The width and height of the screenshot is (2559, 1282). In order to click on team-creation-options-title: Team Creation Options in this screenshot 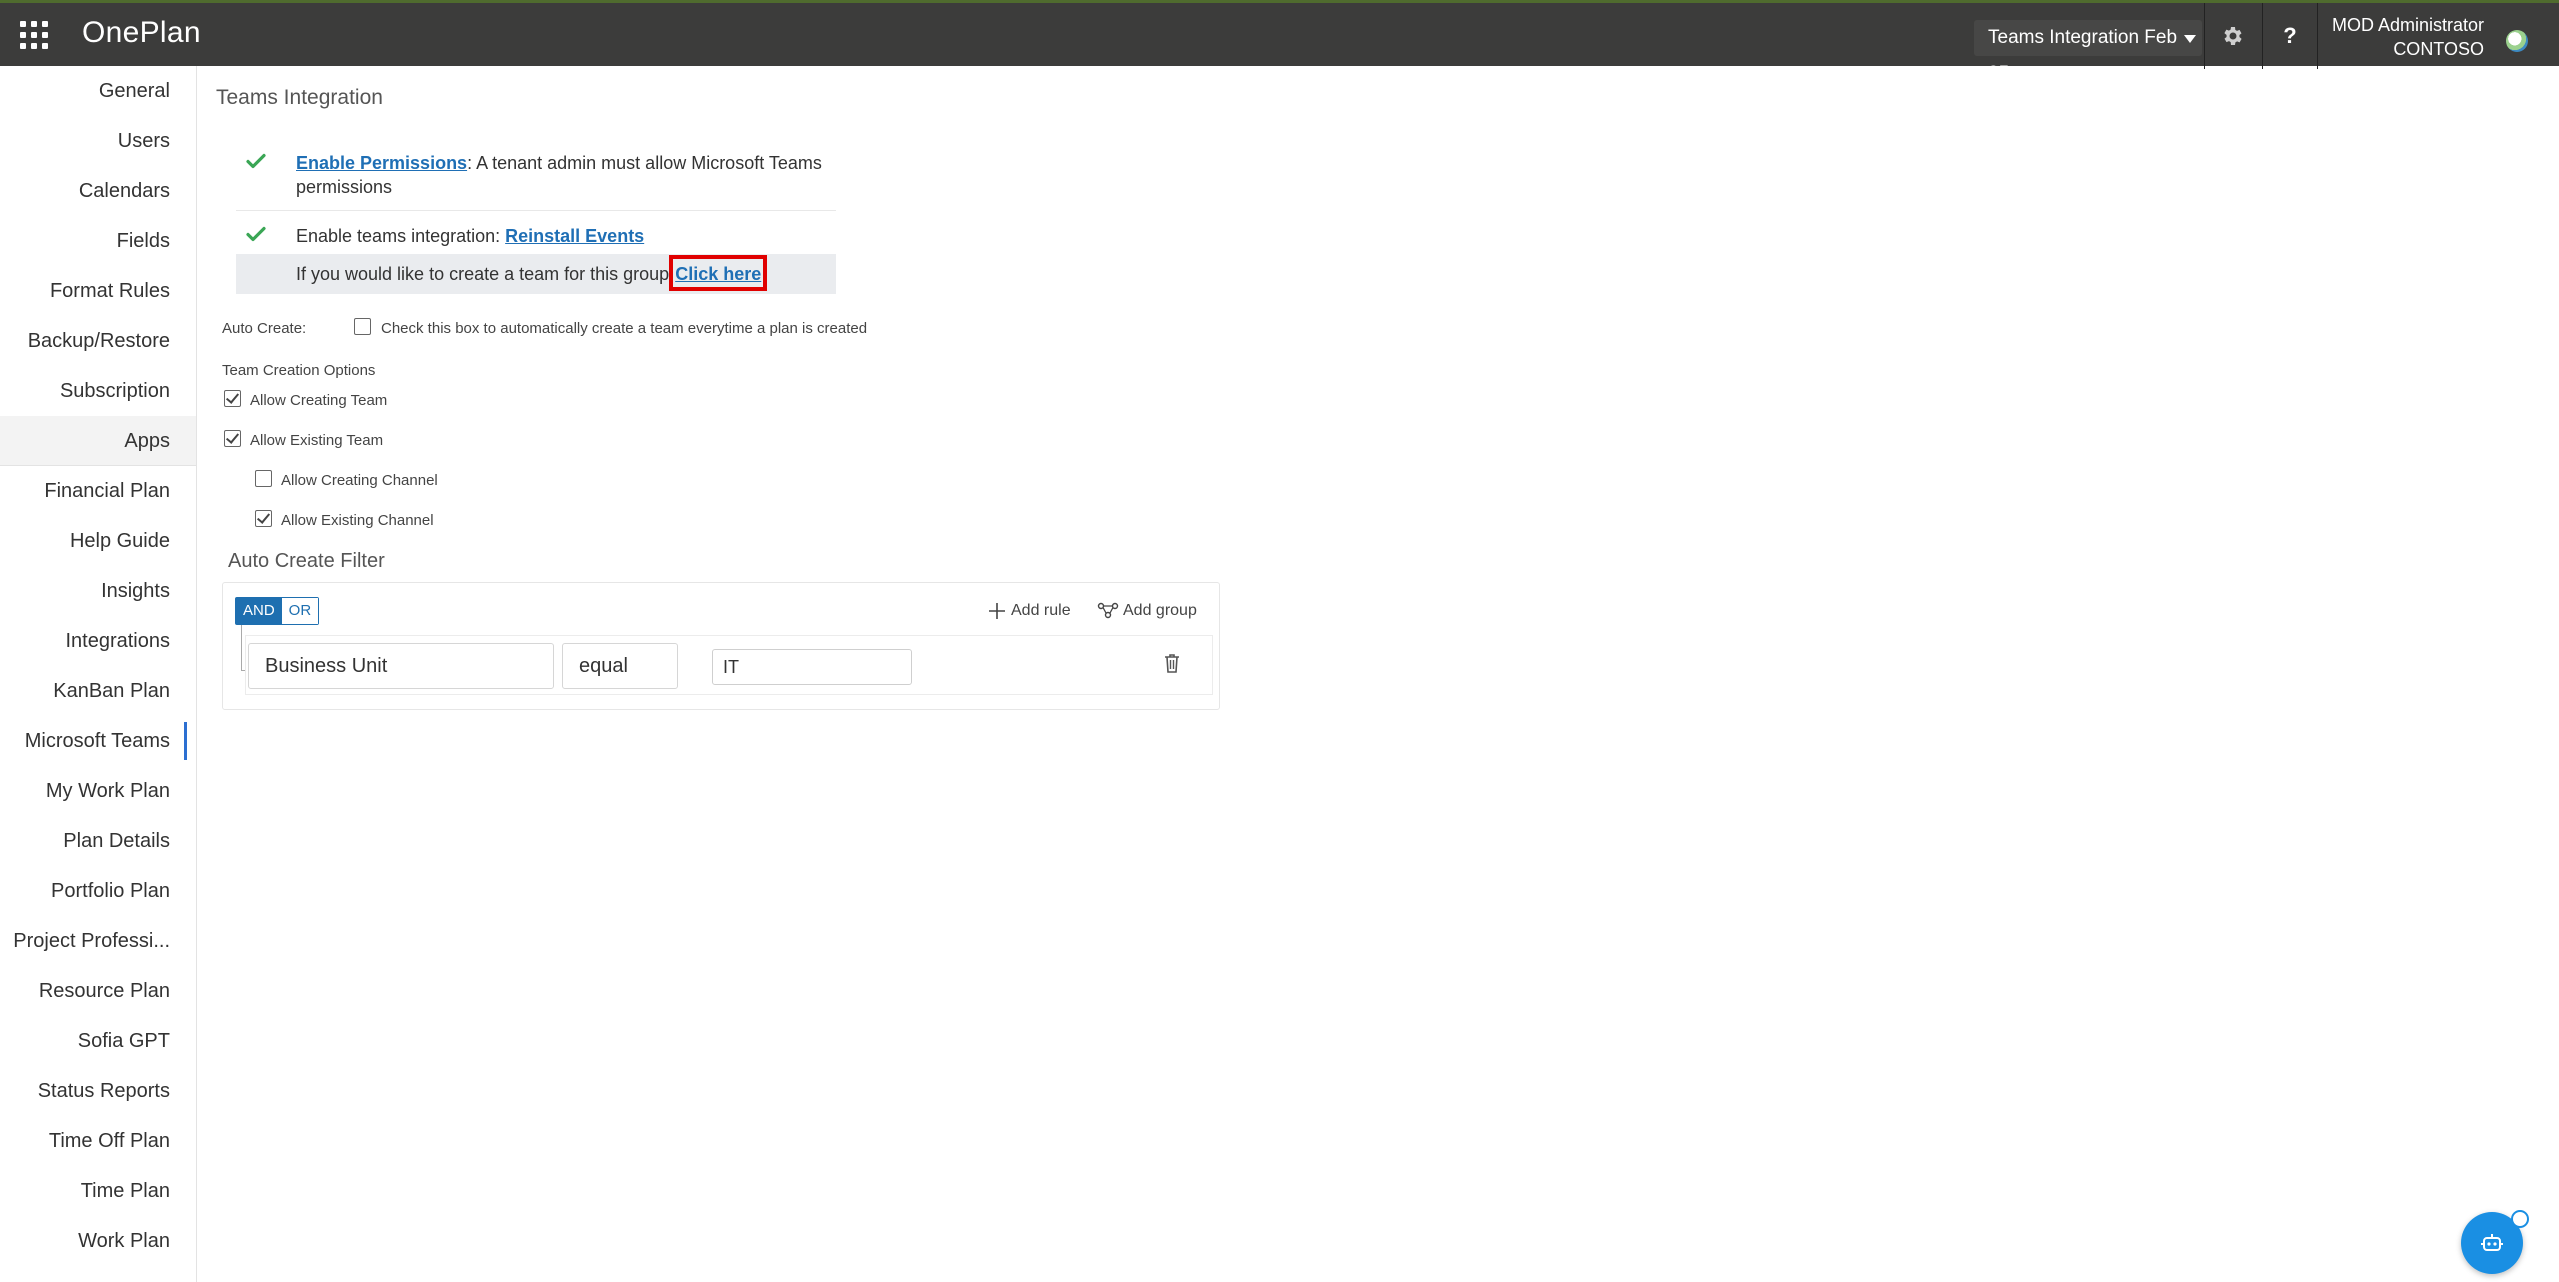, I will do `click(299, 370)`.